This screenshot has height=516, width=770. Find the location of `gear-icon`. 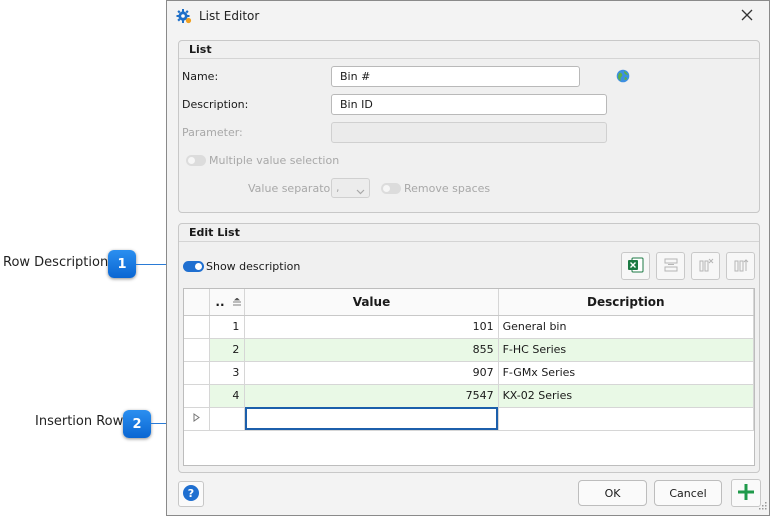

gear-icon is located at coordinates (184, 16).